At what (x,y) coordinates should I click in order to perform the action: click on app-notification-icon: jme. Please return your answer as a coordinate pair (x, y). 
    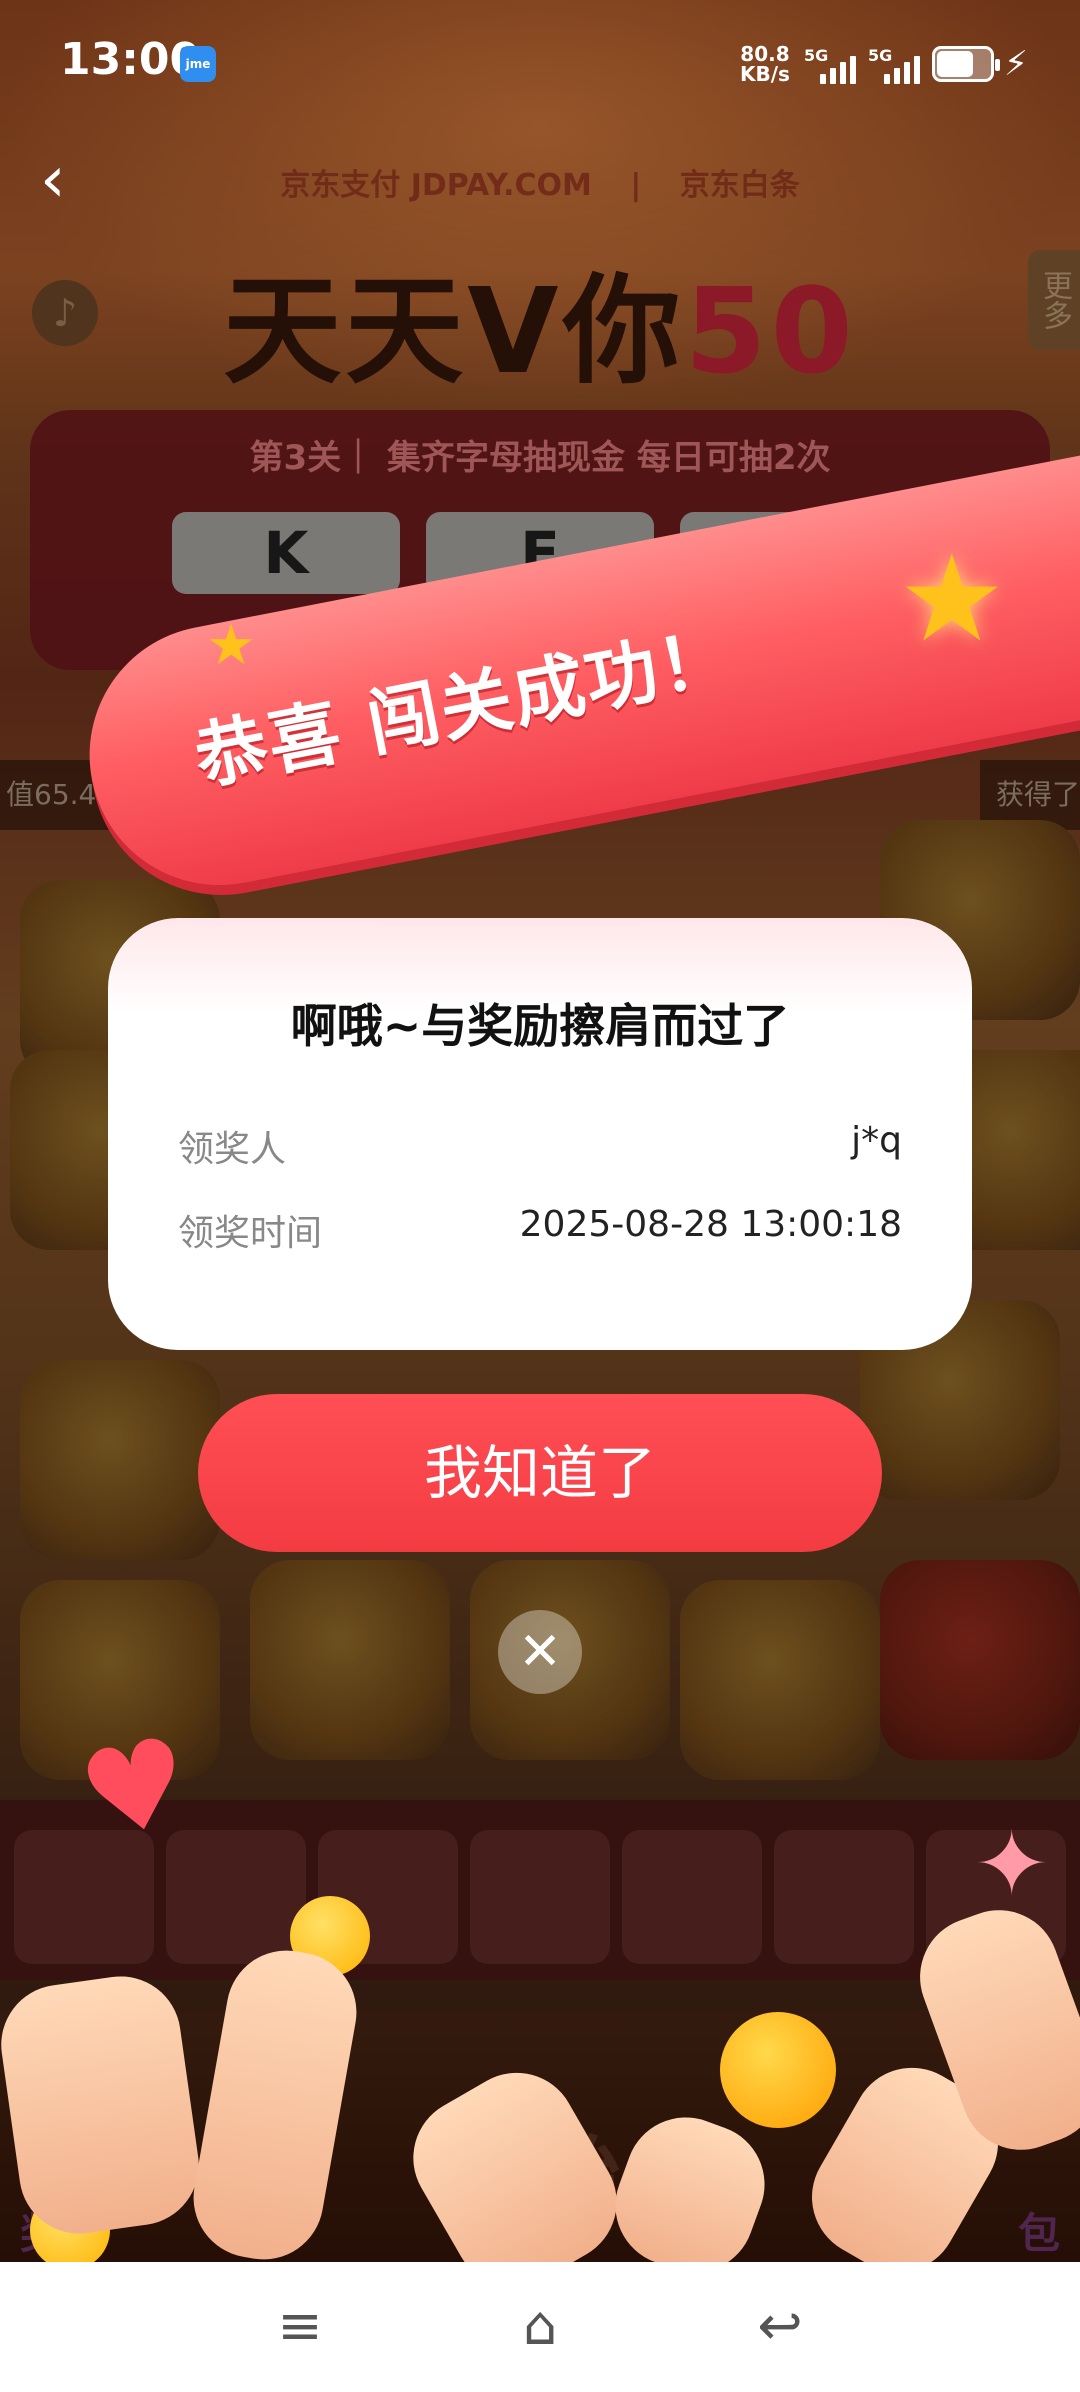
    Looking at the image, I should click on (198, 64).